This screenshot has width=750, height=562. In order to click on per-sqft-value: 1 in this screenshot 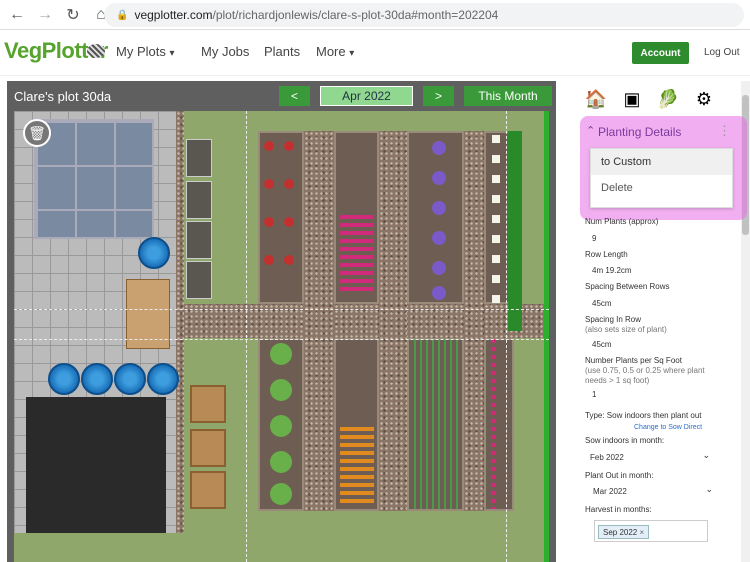, I will do `click(594, 394)`.